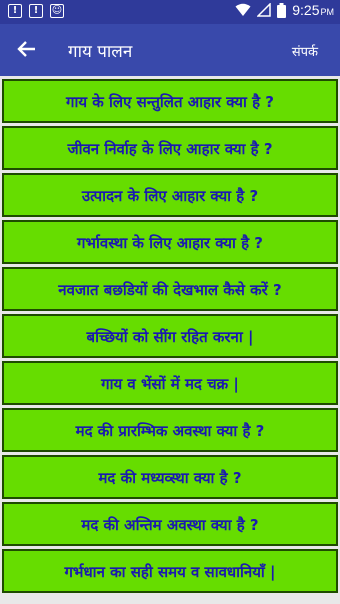  I want to click on status-bar: ! ! ☺ 9:25PM, so click(170, 12).